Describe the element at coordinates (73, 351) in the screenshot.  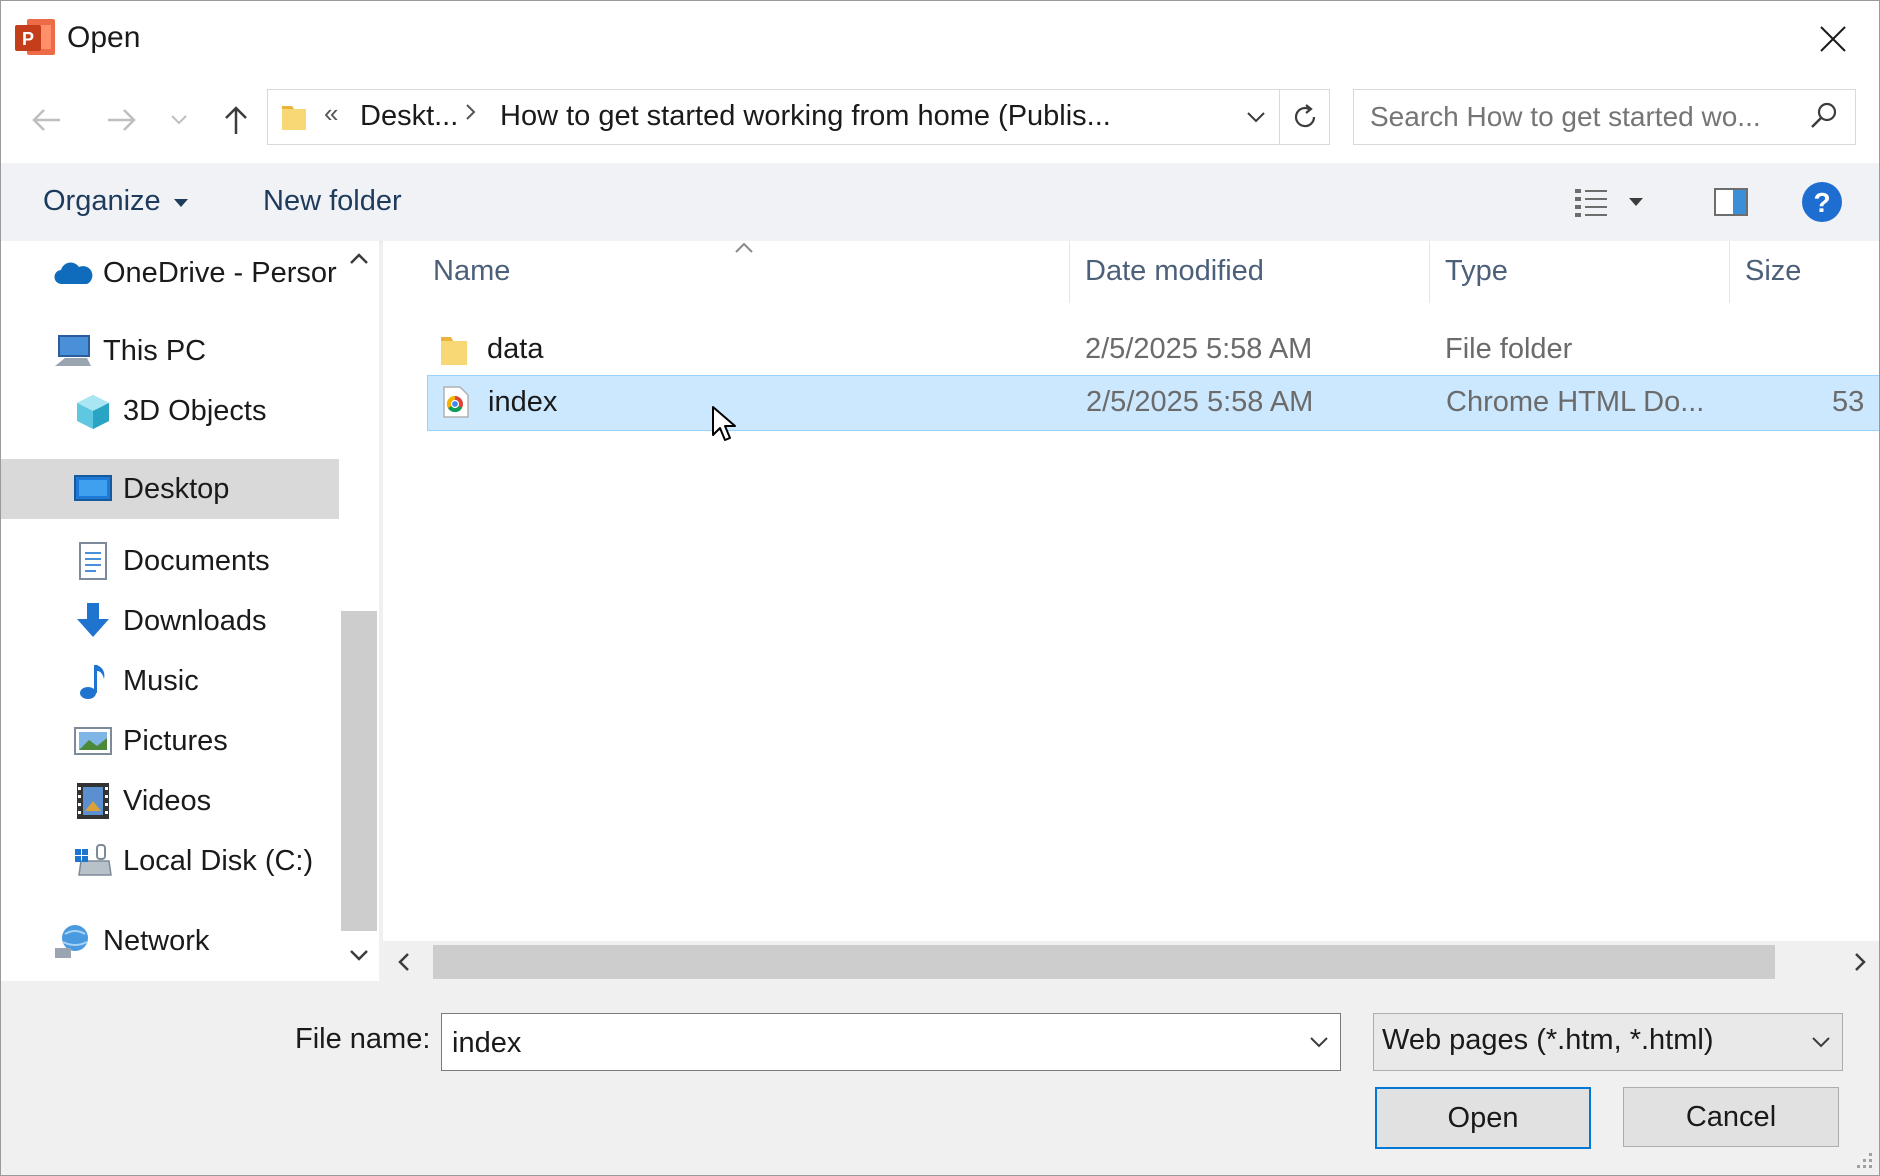
I see `computer-icon` at that location.